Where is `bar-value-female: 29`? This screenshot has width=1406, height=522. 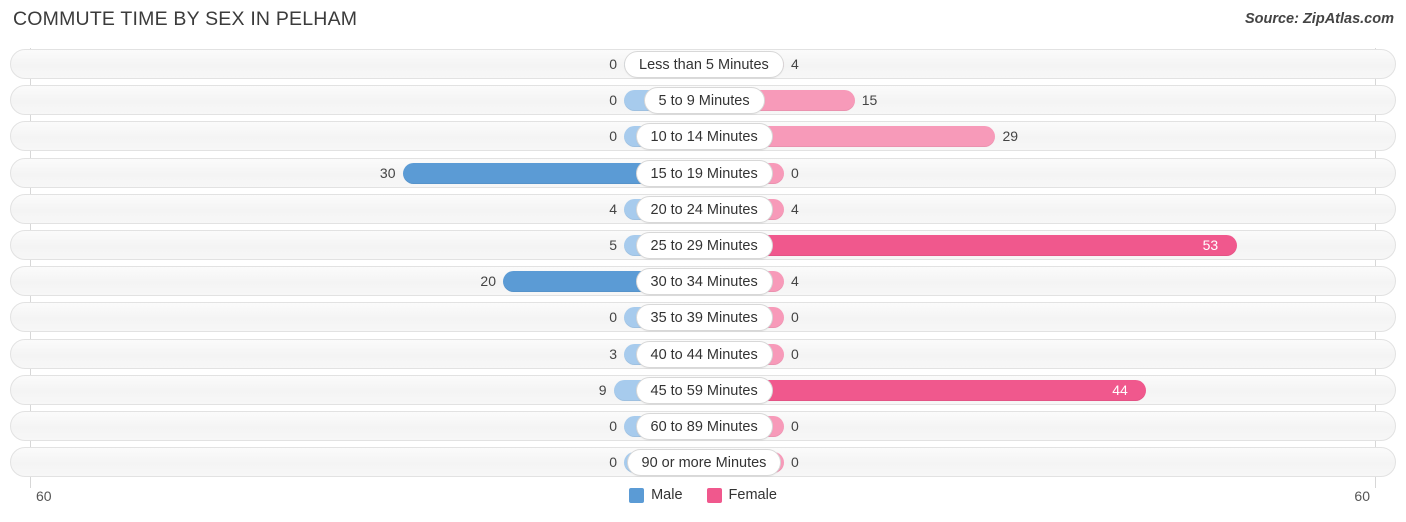
bar-value-female: 29 is located at coordinates (1010, 136).